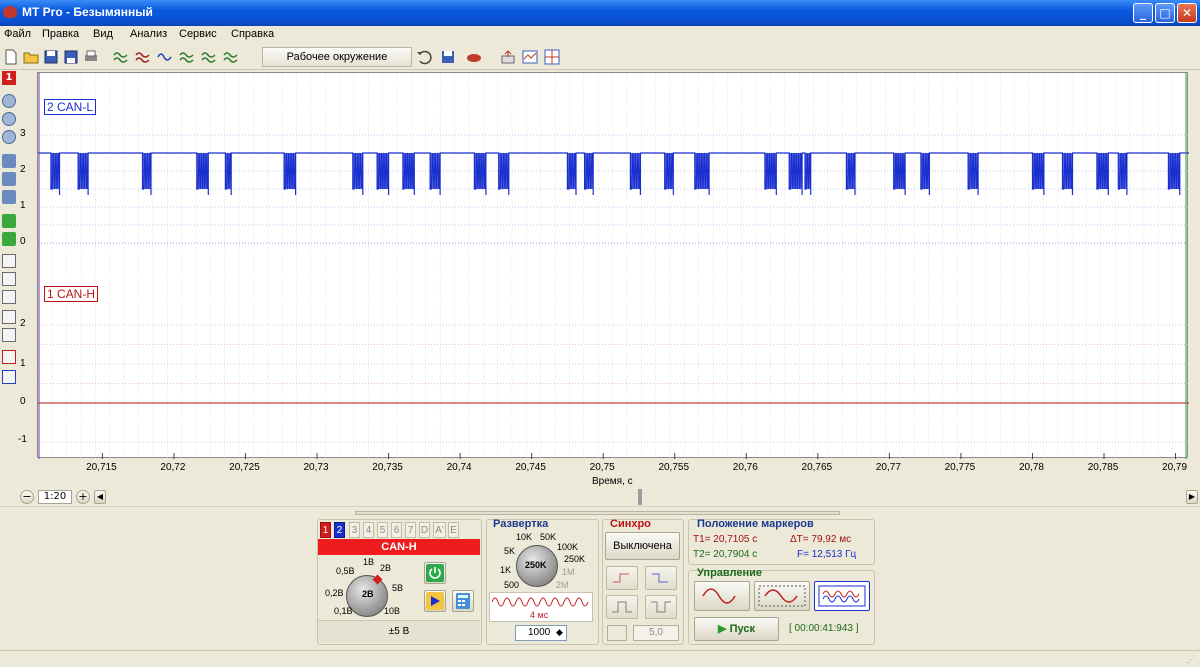 Image resolution: width=1200 pixels, height=667 pixels. What do you see at coordinates (410, 530) in the screenshot?
I see `channel-tab-7: 7` at bounding box center [410, 530].